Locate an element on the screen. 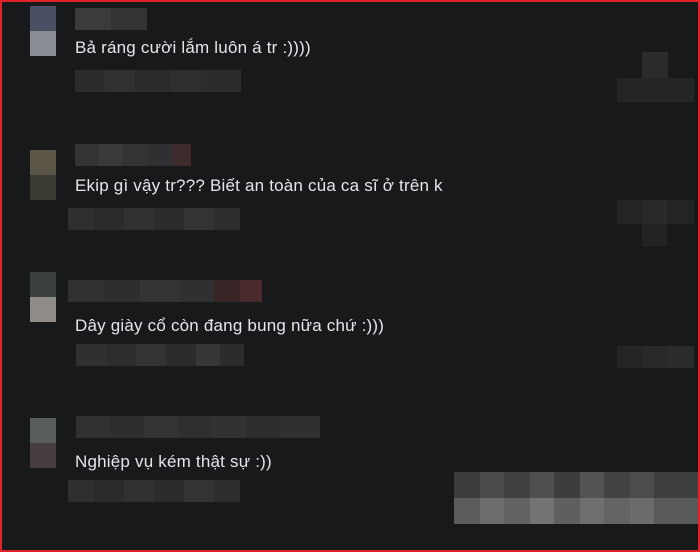 Image resolution: width=700 pixels, height=552 pixels. comment-text: Nghiệp vụ kém thật sự :)) is located at coordinates (173, 461).